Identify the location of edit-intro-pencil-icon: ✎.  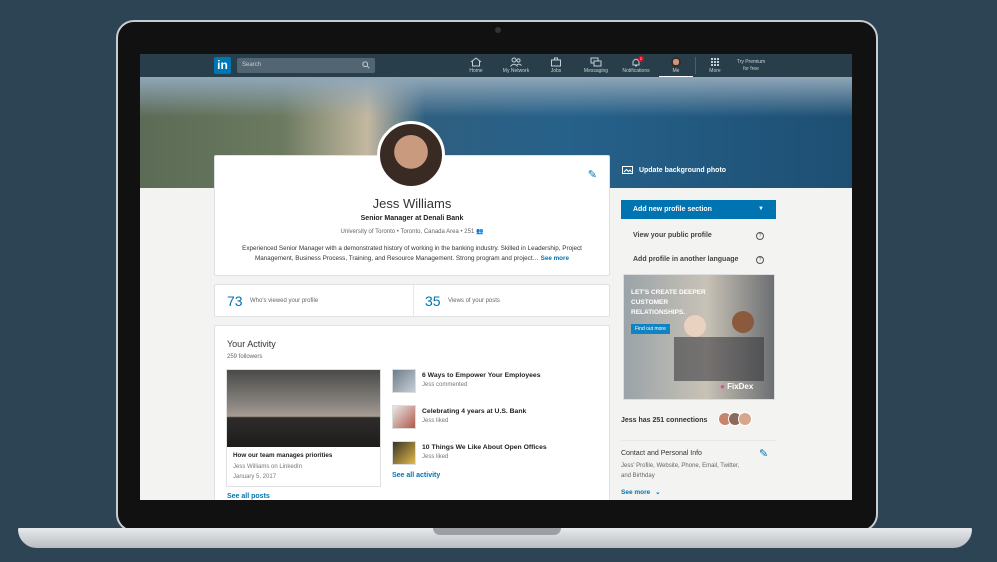
(592, 174).